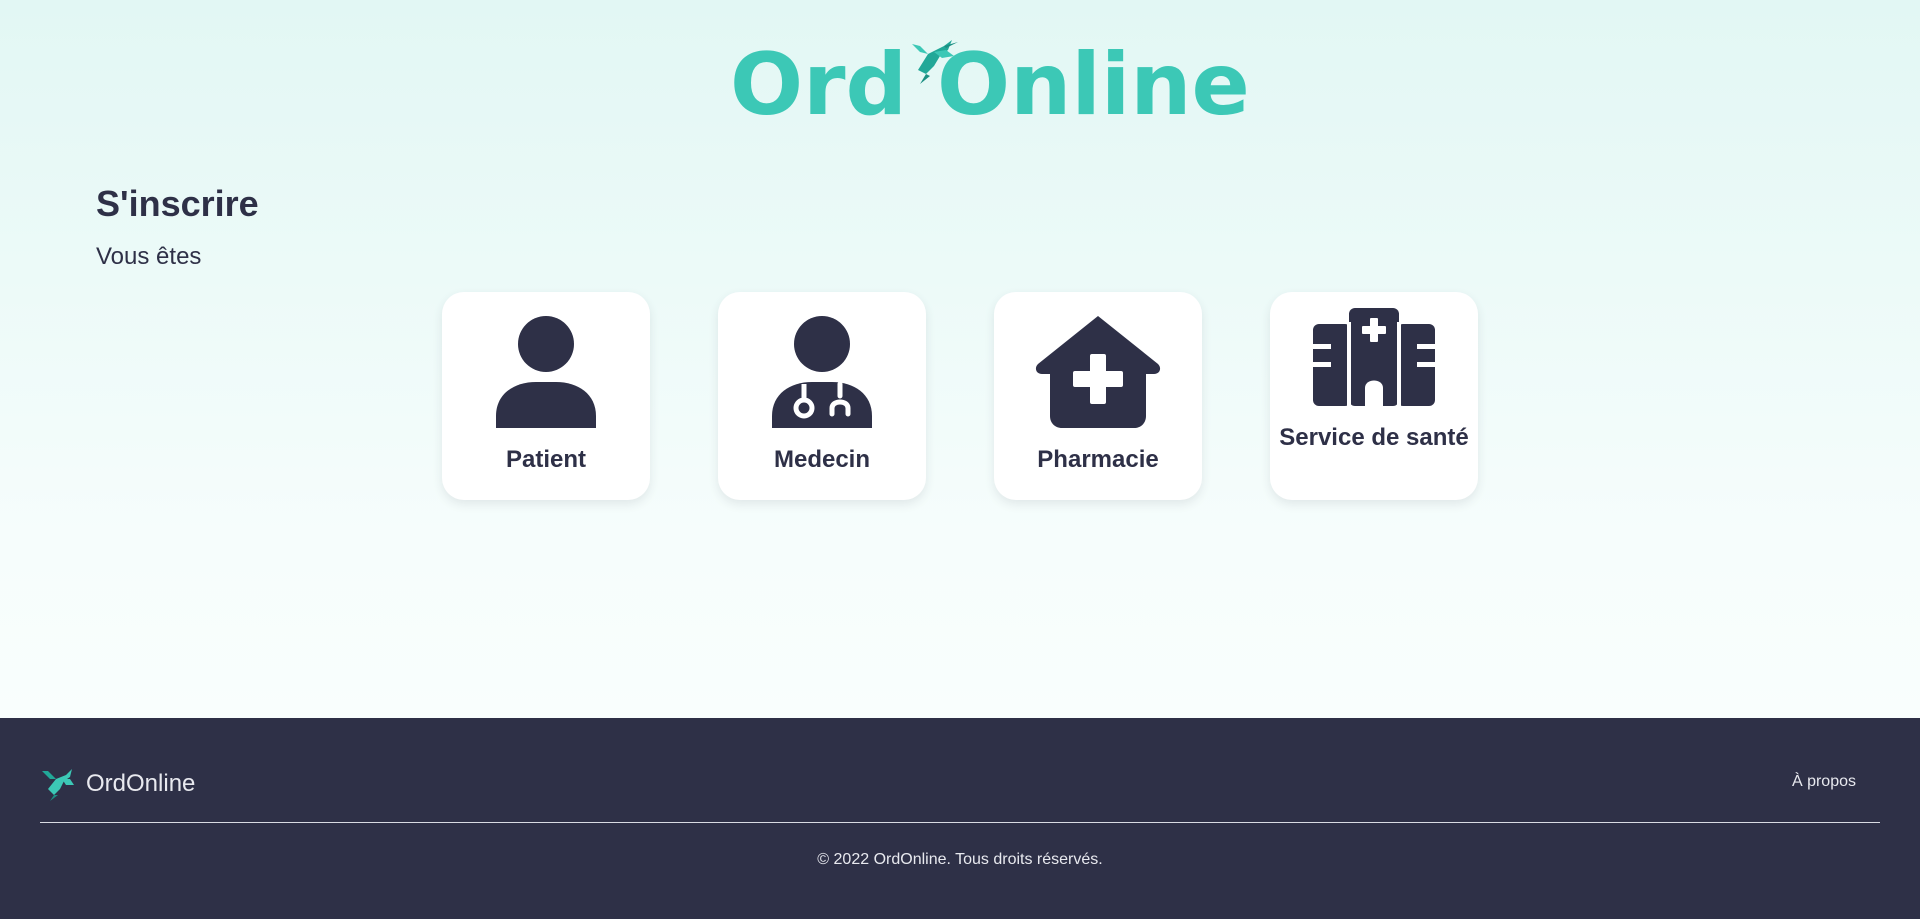 This screenshot has height=919, width=1920. I want to click on brand-logo: Ord Online, so click(990, 85).